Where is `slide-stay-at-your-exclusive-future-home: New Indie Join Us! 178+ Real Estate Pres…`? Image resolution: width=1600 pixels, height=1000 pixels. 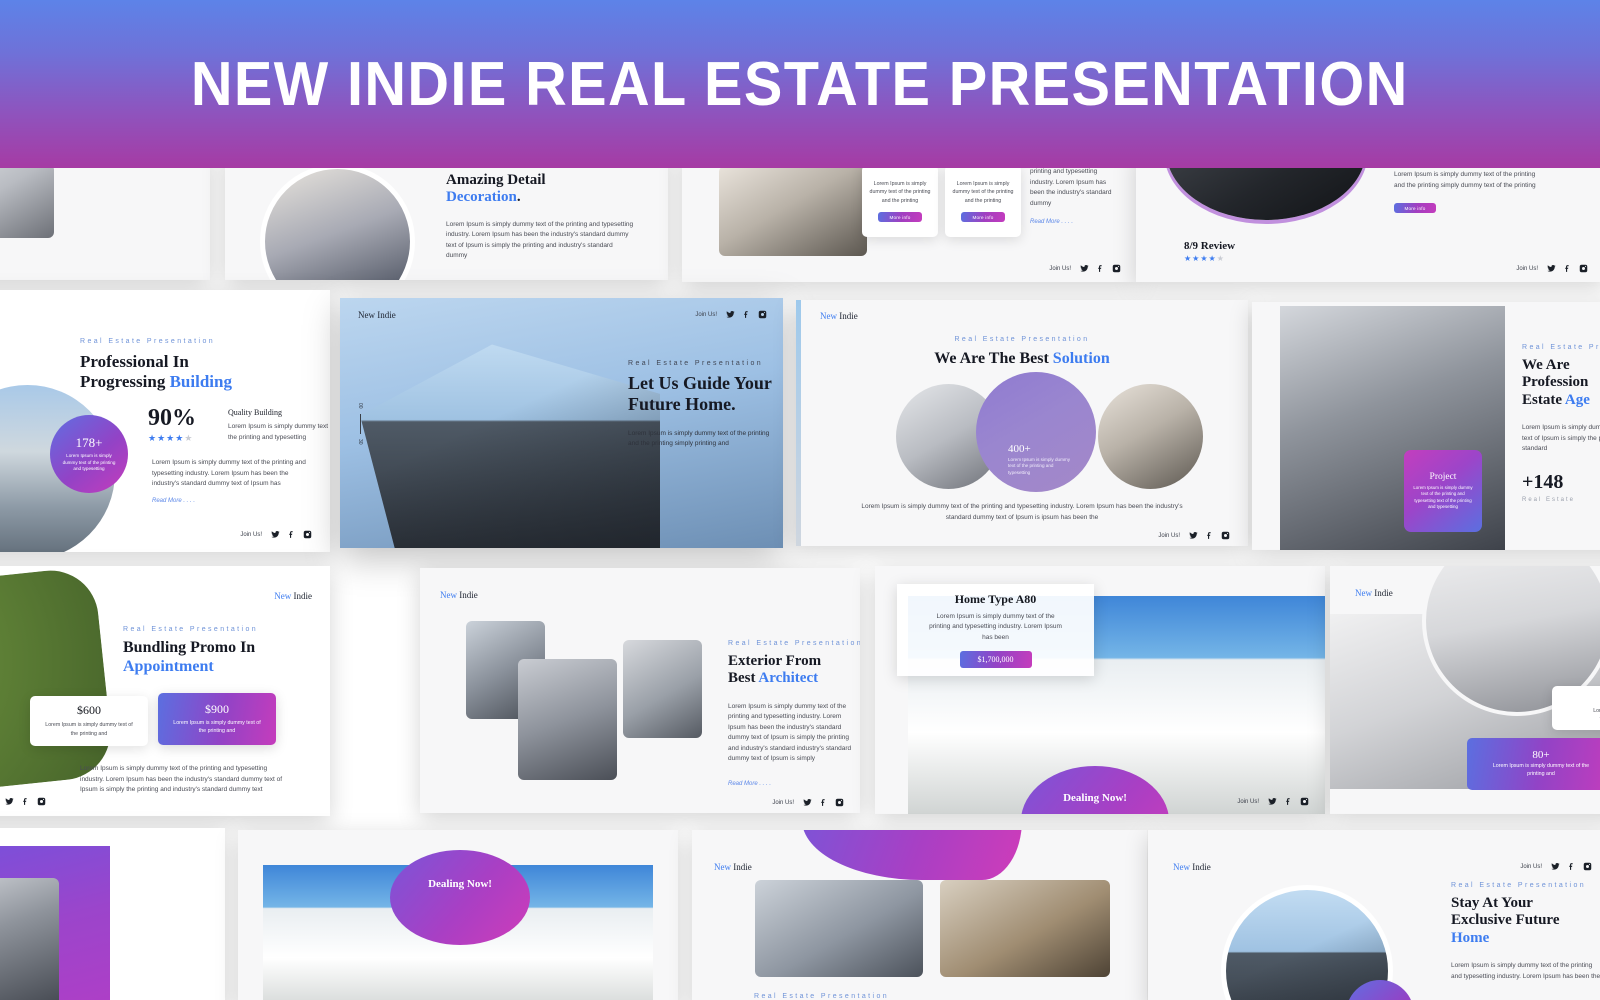
slide-stay-at-your-exclusive-future-home: New Indie Join Us! 178+ Real Estate Pres… is located at coordinates (1374, 915).